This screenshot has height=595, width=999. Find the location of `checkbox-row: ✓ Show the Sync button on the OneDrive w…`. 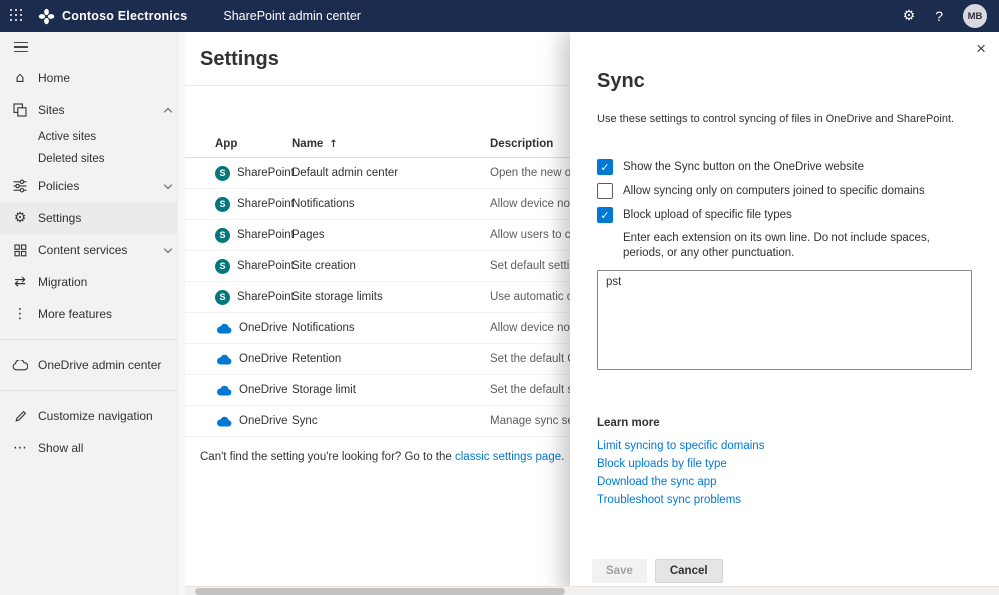

checkbox-row: ✓ Show the Sync button on the OneDrive w… is located at coordinates (784, 167).